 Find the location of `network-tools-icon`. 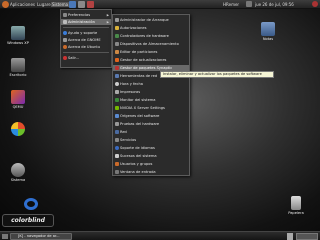

network-tools-icon is located at coordinates (116, 76).